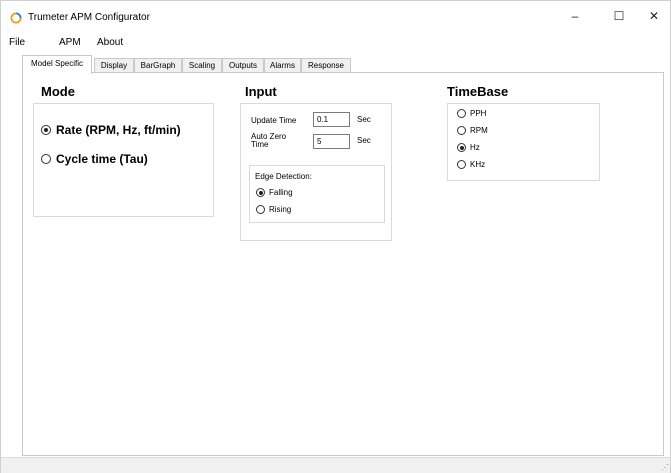 The width and height of the screenshot is (671, 473). I want to click on timebase-khz-radio: KHz, so click(471, 164).